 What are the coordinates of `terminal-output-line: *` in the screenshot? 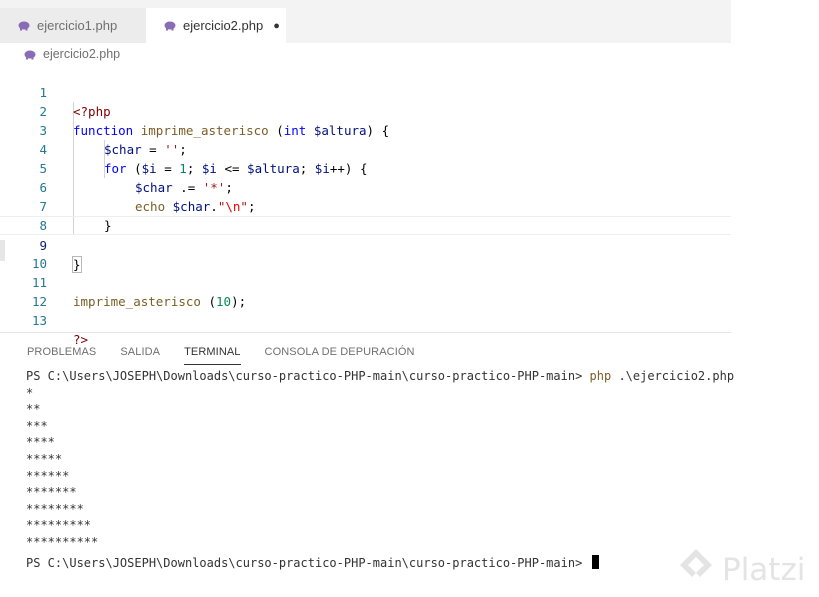 It's located at (30, 392).